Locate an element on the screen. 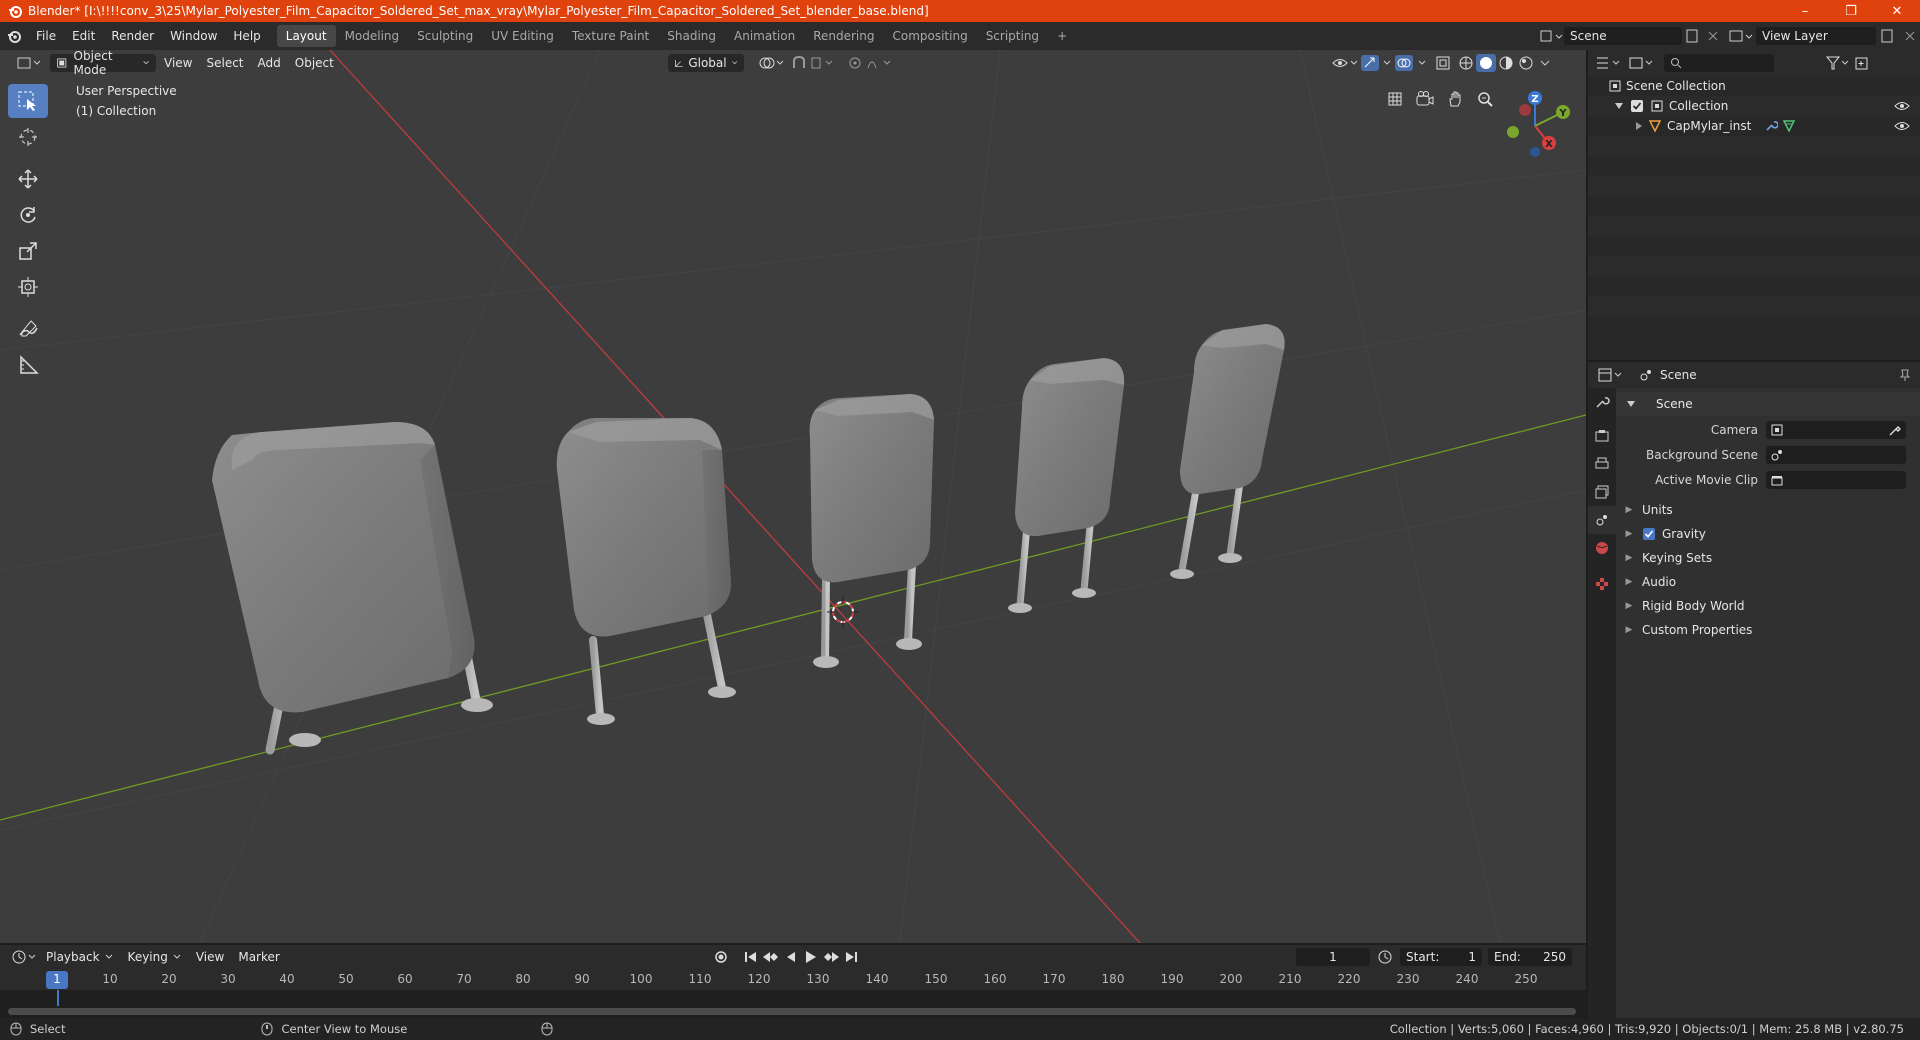 Image resolution: width=1920 pixels, height=1040 pixels. delete-view-layer-icon is located at coordinates (1910, 36).